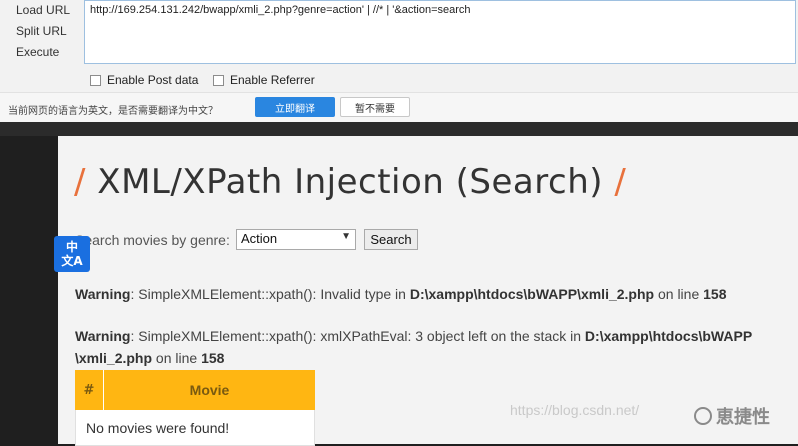  Describe the element at coordinates (80, 182) in the screenshot. I see `title-slash-left: /` at that location.